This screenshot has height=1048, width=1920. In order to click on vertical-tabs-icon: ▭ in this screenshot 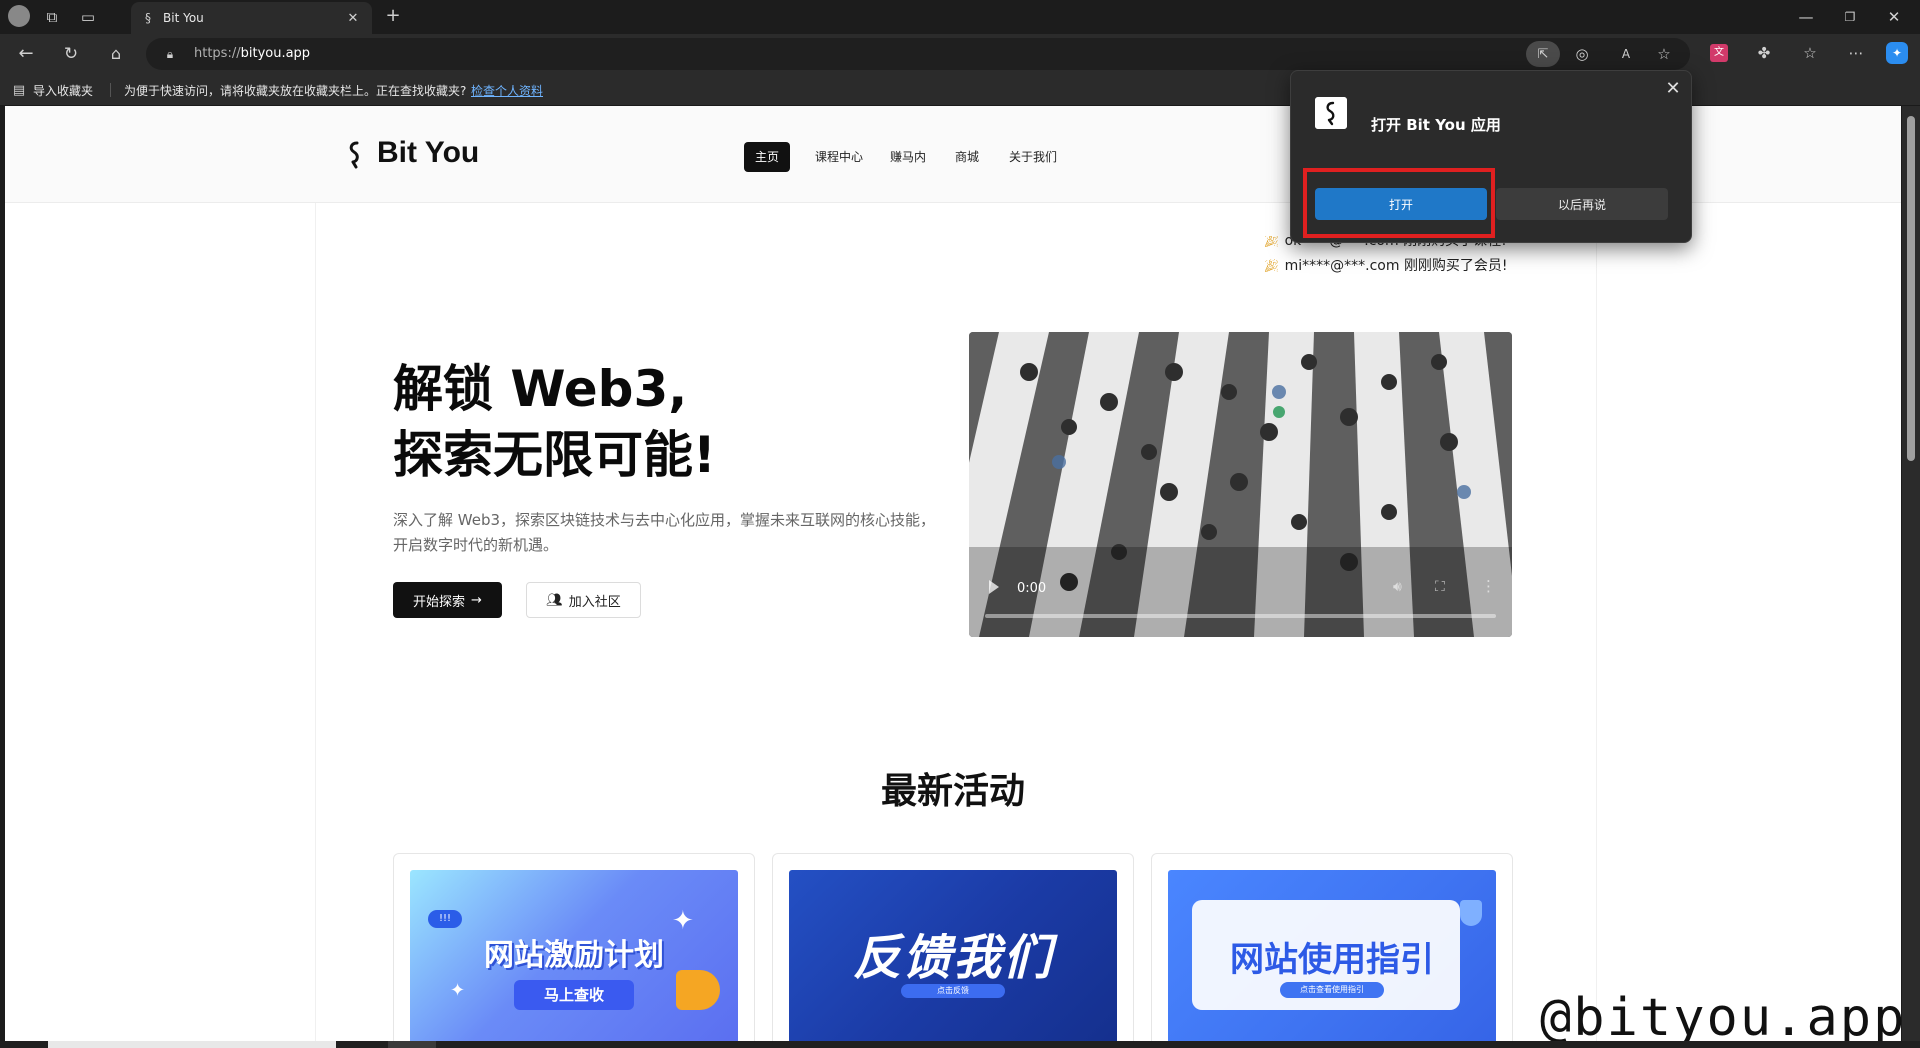, I will do `click(88, 17)`.